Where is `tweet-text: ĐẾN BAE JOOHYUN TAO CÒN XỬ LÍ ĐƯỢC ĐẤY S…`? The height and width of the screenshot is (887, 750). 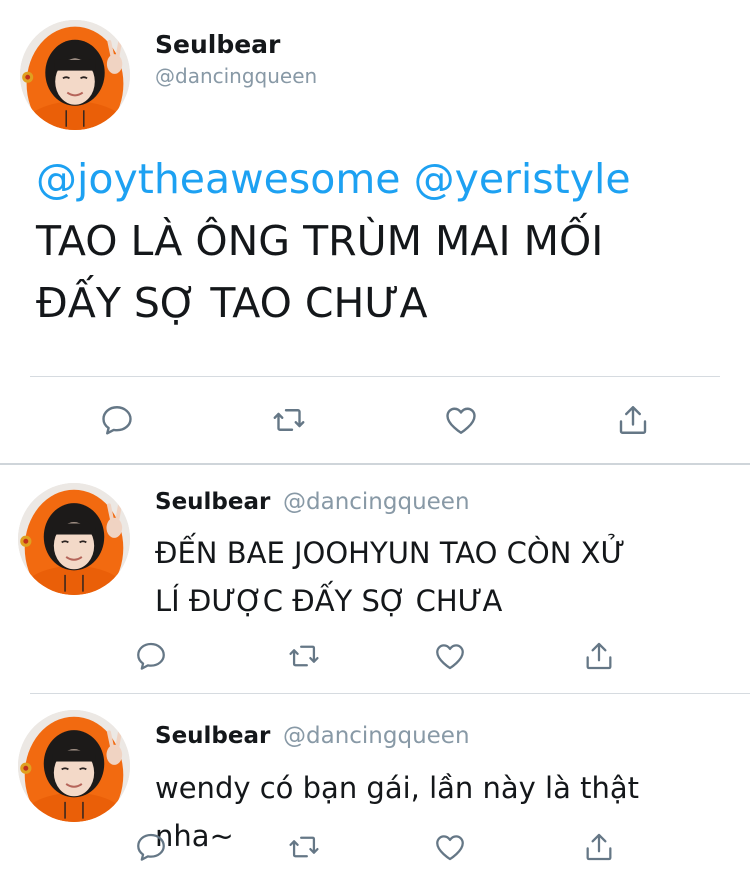 tweet-text: ĐẾN BAE JOOHYUN TAO CÒN XỬ LÍ ĐƯỢC ĐẤY S… is located at coordinates (440, 577).